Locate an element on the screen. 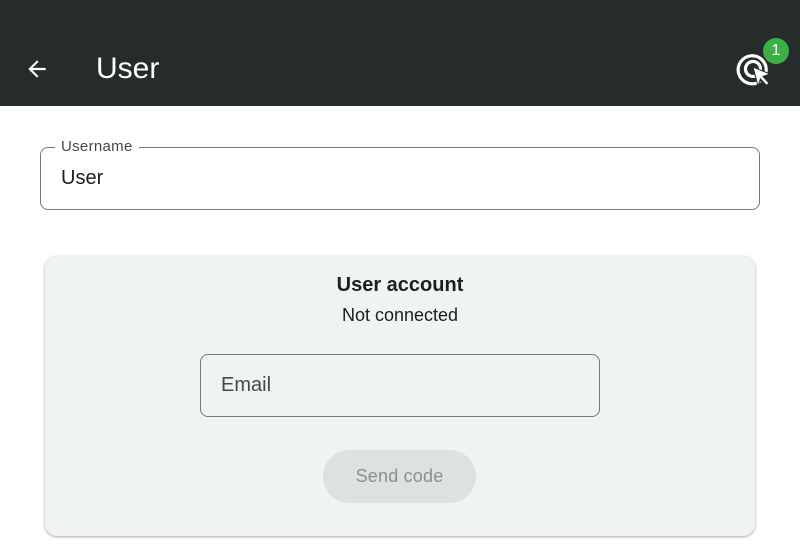 The height and width of the screenshot is (551, 800). email-input is located at coordinates (401, 385).